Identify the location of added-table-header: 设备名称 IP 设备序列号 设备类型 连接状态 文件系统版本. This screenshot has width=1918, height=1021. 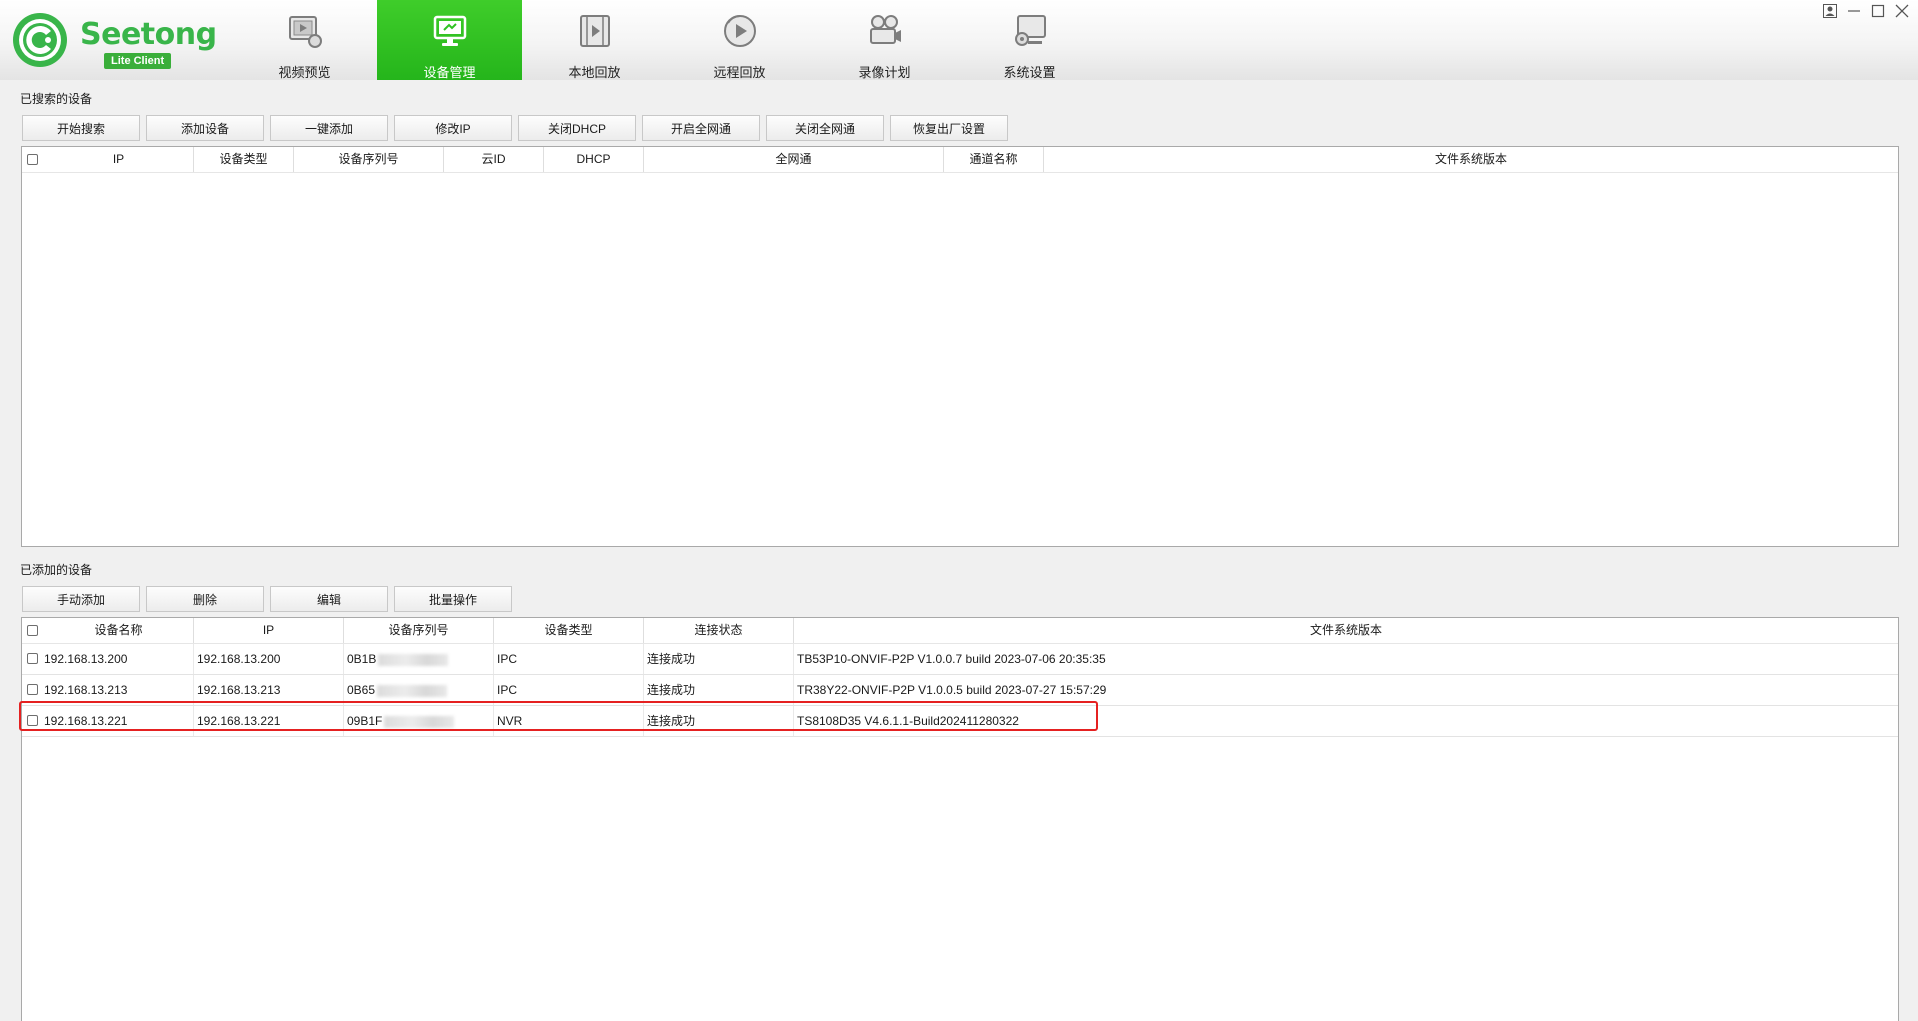
(960, 631).